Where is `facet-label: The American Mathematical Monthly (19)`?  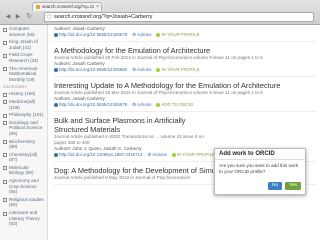
facet-label: The American Mathematical Monthly (19) is located at coordinates (23, 73).